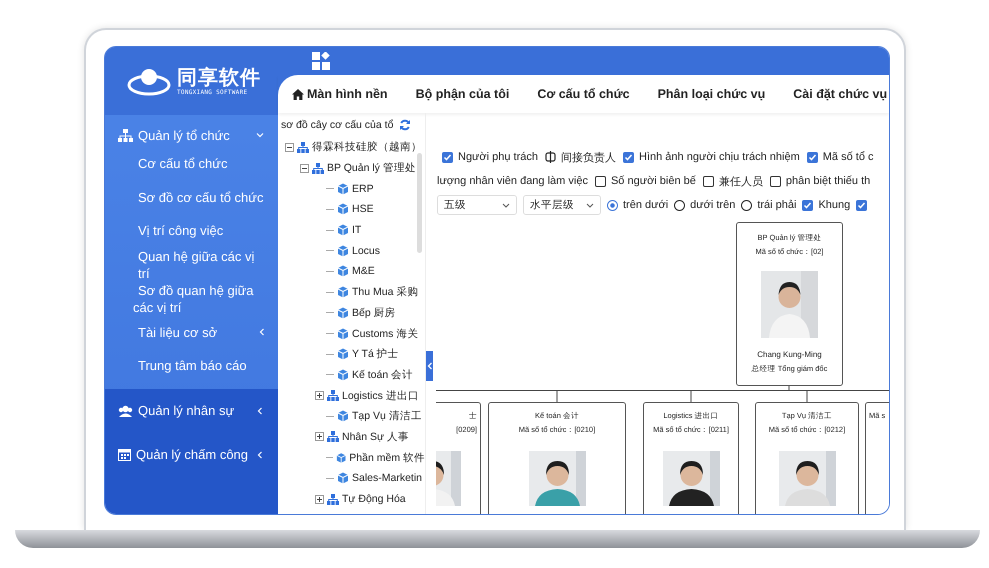 The image size is (989, 568). Describe the element at coordinates (219, 77) in the screenshot. I see `logo-name: 同享软件` at that location.